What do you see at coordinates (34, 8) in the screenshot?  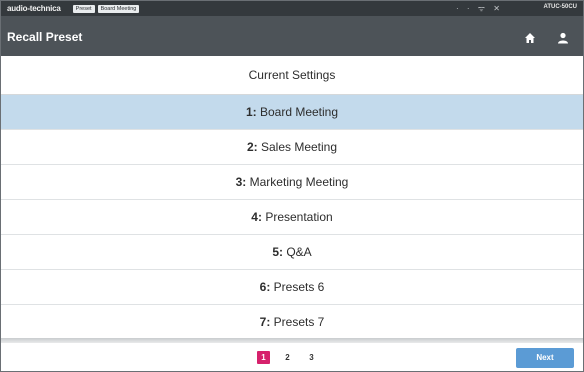 I see `brand-logo: audio-technica` at bounding box center [34, 8].